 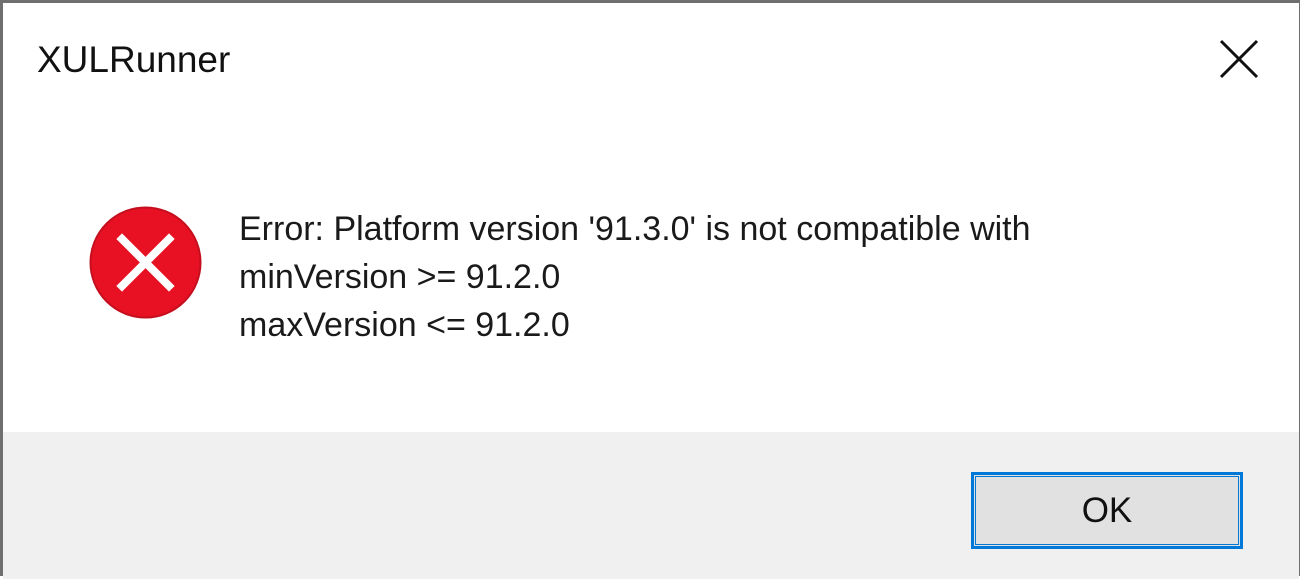 What do you see at coordinates (404, 325) in the screenshot?
I see `message-line: maxVersion <= 91.2.0` at bounding box center [404, 325].